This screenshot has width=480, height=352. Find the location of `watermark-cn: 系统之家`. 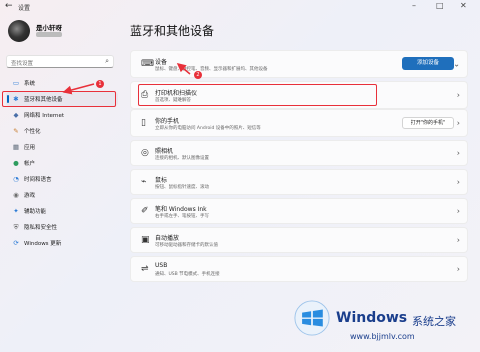

watermark-cn: 系统之家 is located at coordinates (434, 321).